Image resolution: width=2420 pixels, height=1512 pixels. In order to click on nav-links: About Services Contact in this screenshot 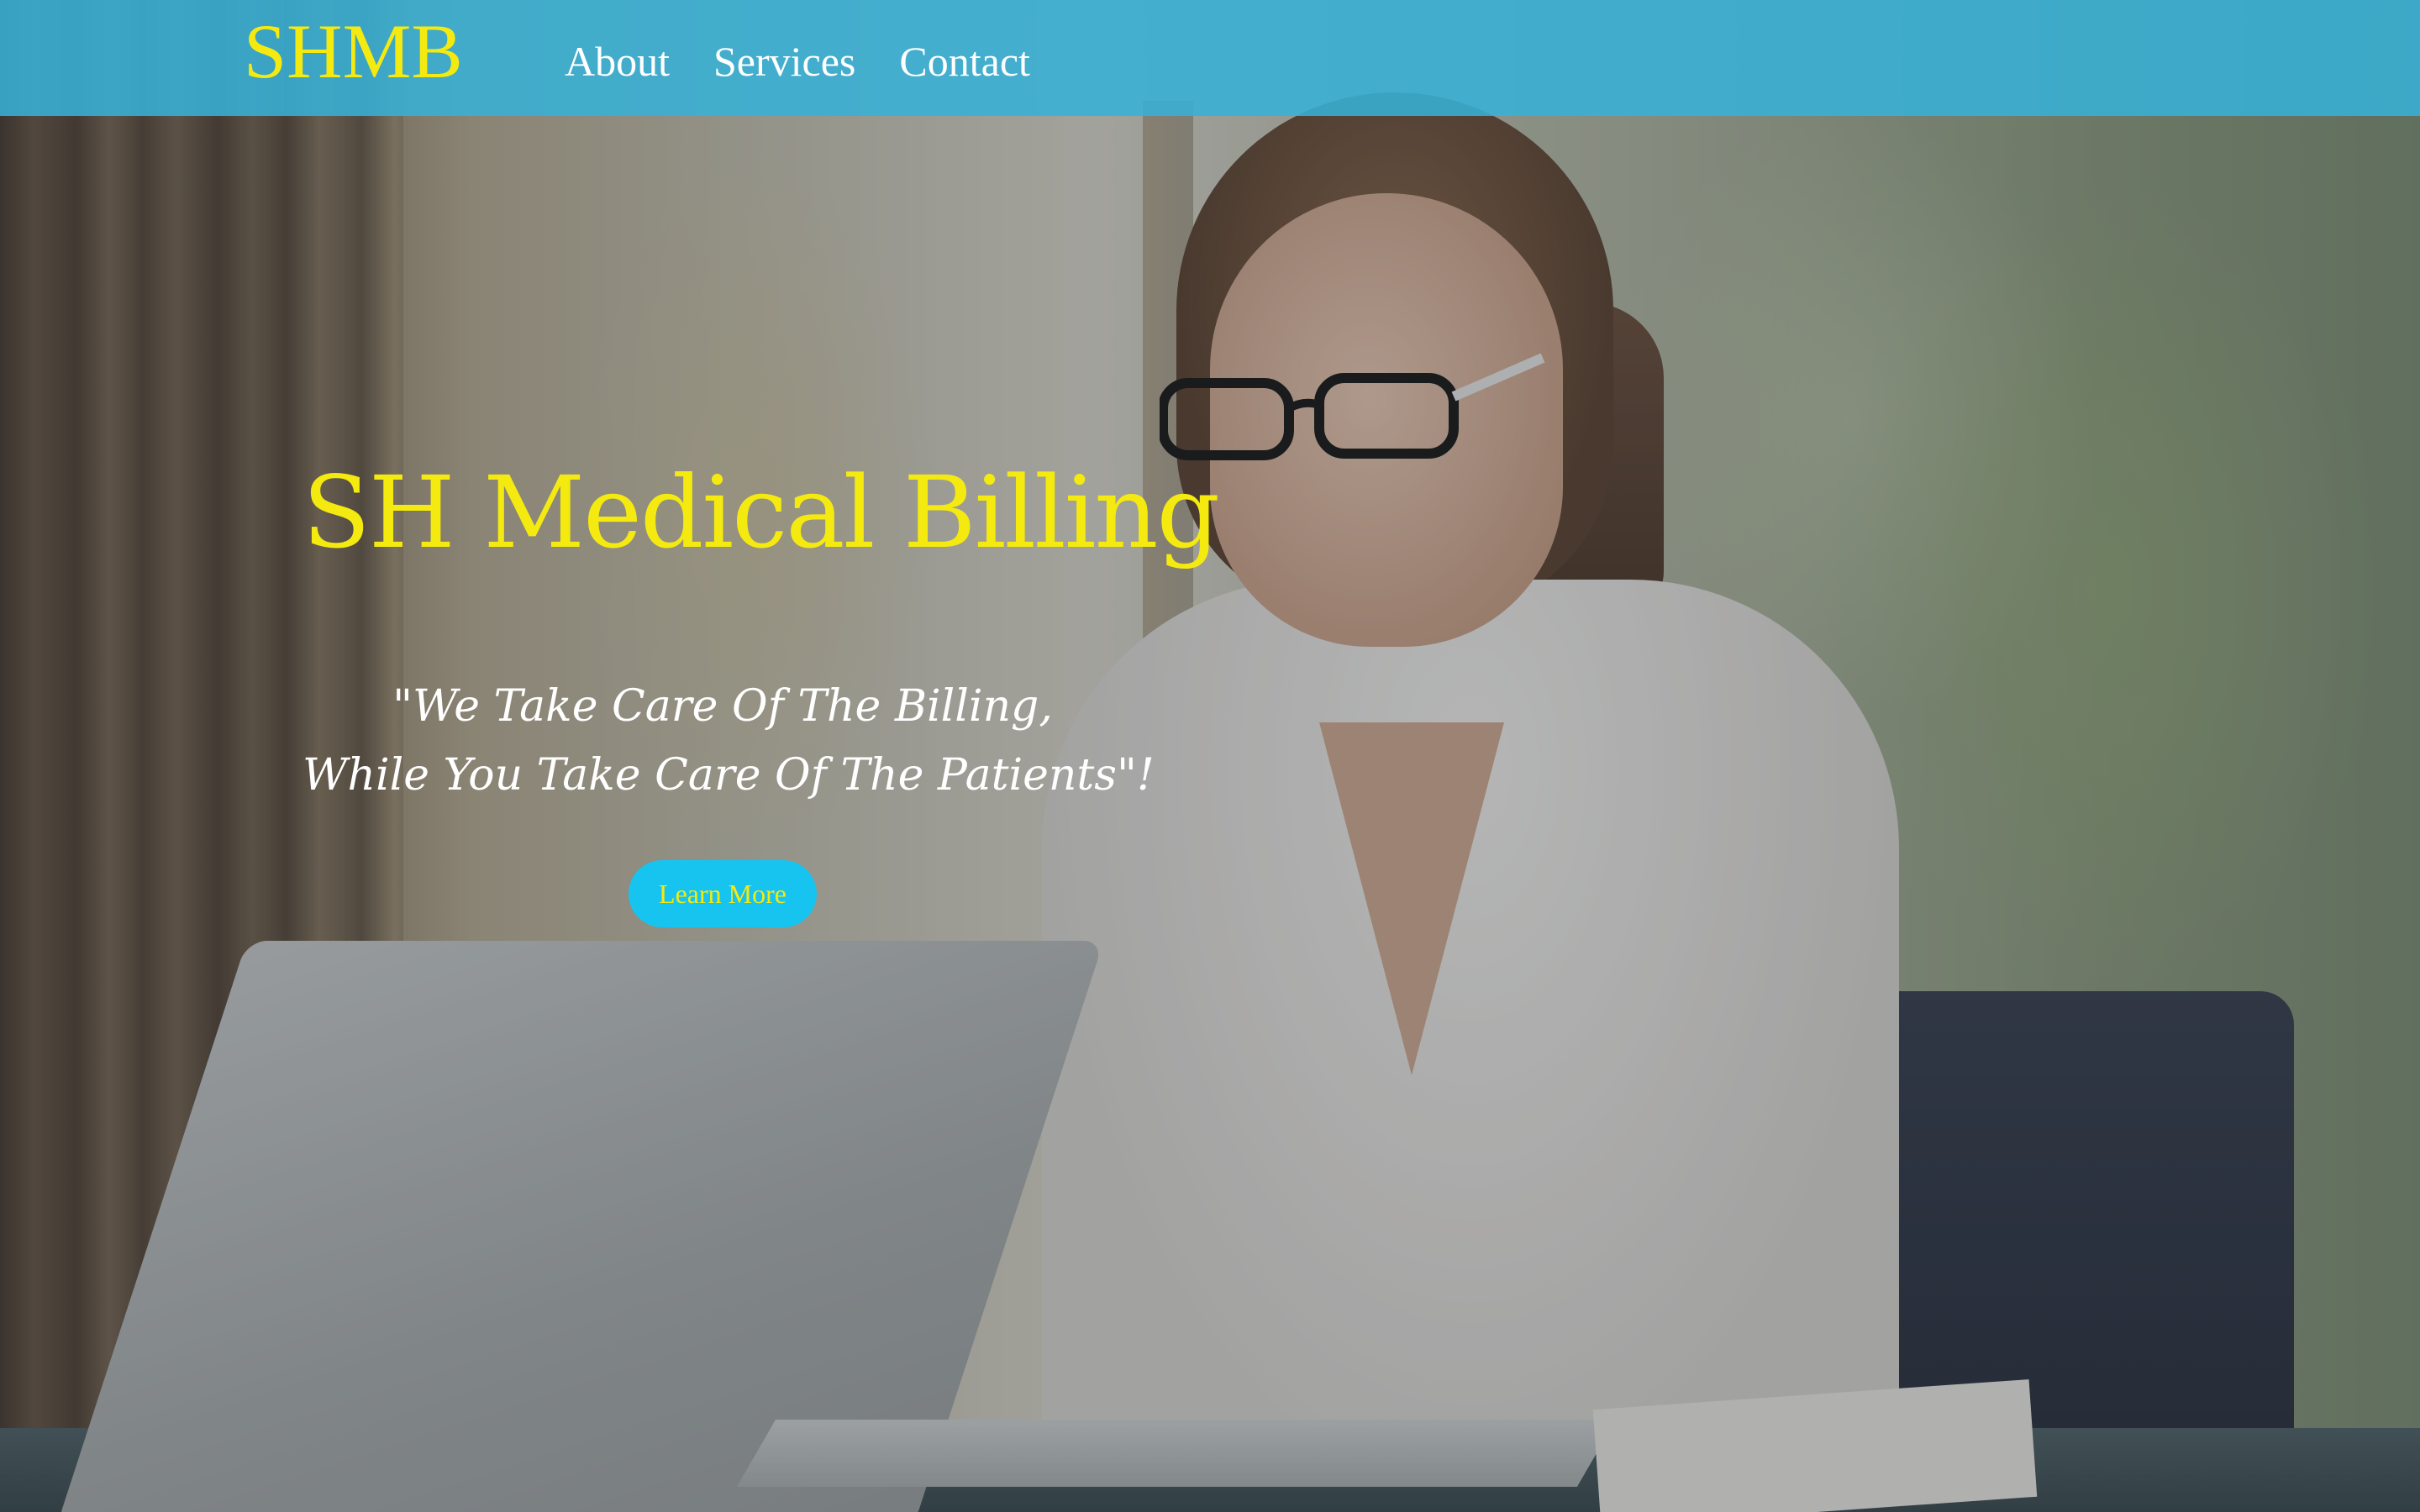, I will do `click(797, 61)`.